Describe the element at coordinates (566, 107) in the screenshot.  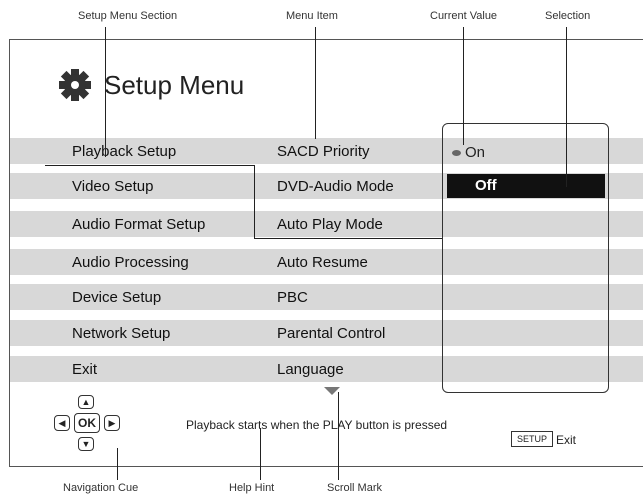
I see `leader-selection` at that location.